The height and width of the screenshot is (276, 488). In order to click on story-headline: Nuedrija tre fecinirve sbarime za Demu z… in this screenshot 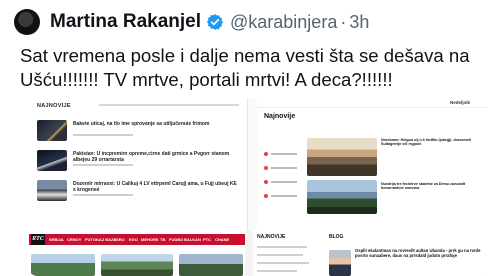, I will do `click(423, 186)`.